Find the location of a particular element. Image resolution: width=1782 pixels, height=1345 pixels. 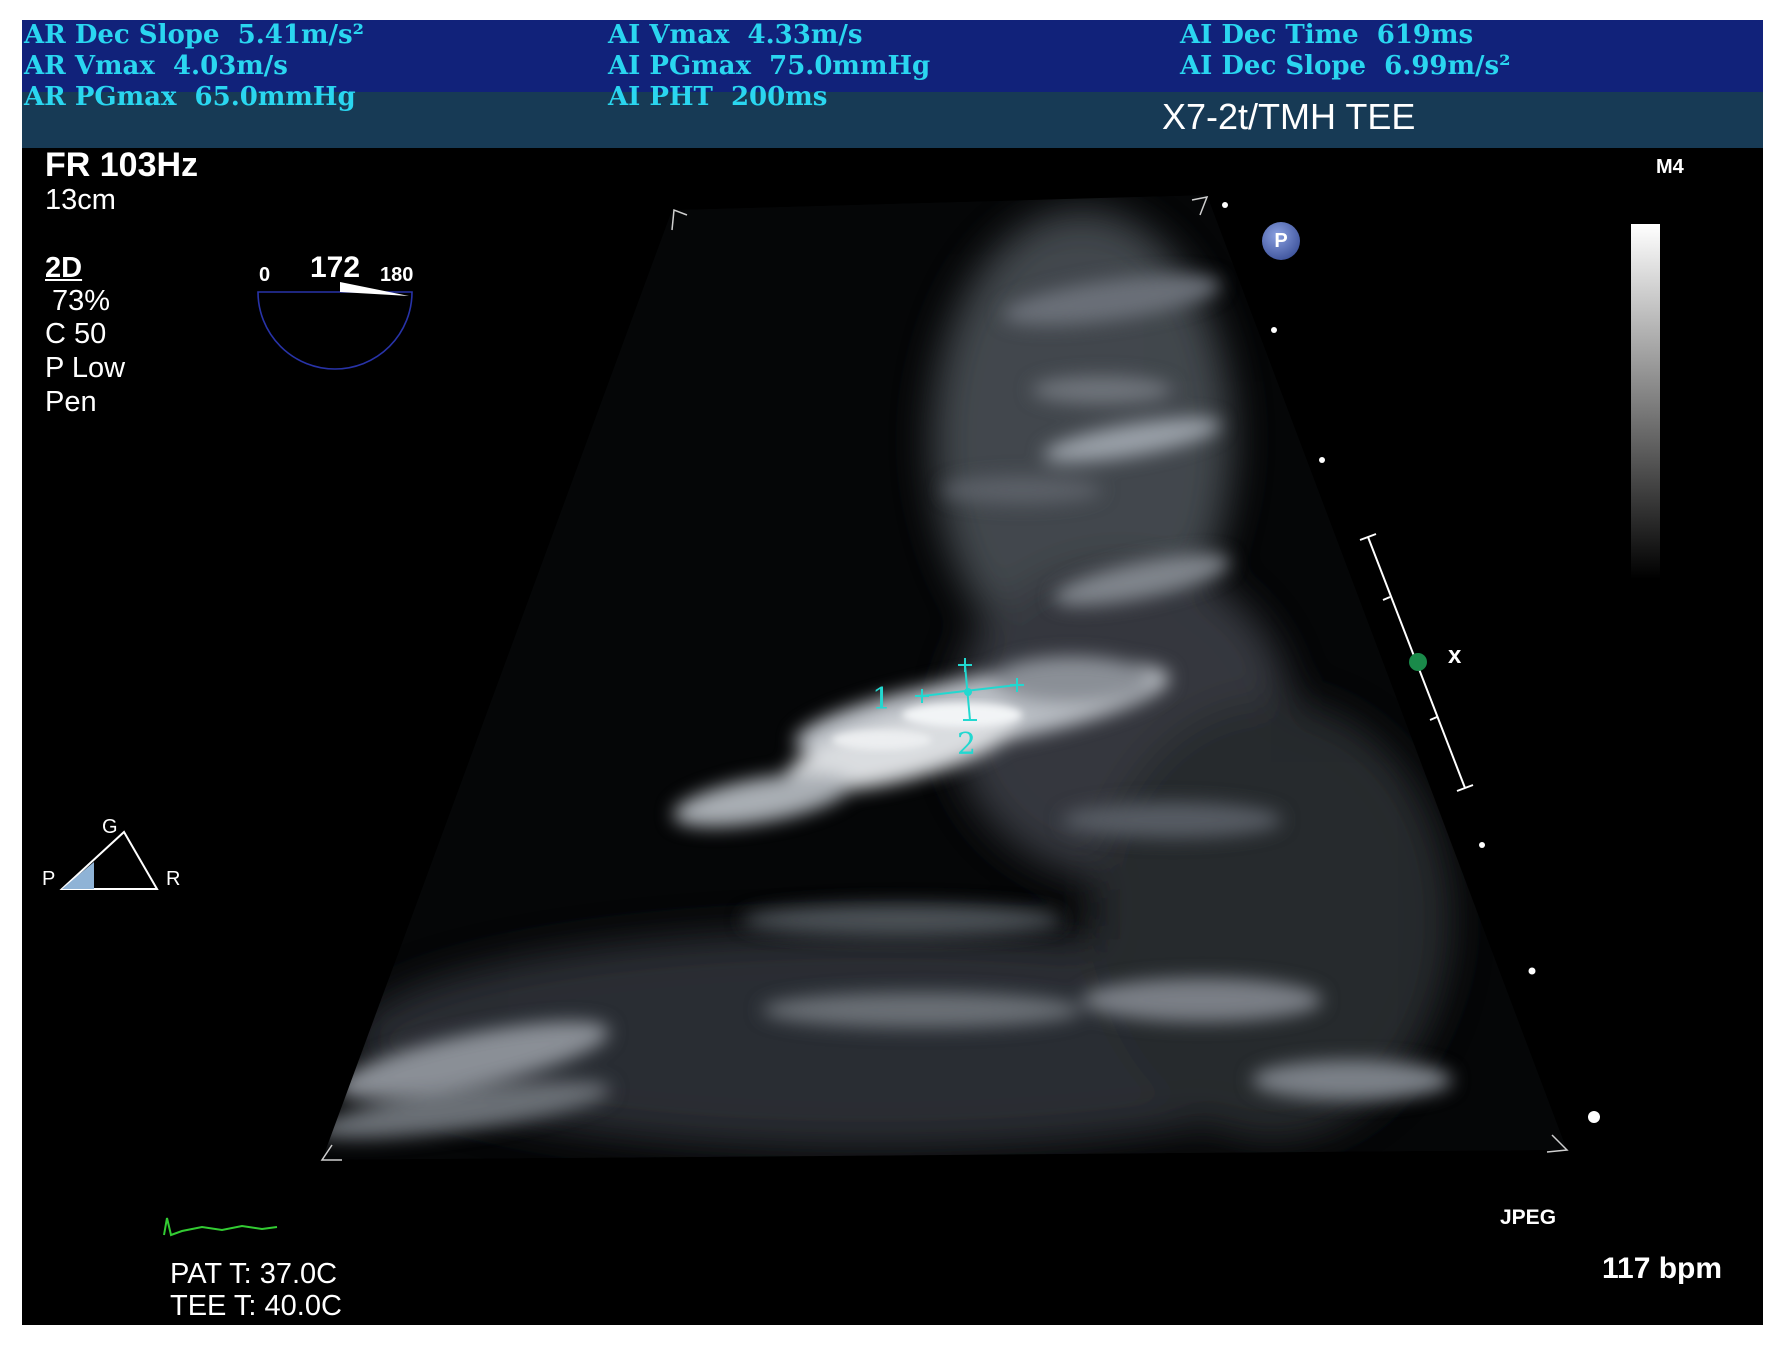

mode: 2D is located at coordinates (64, 268).